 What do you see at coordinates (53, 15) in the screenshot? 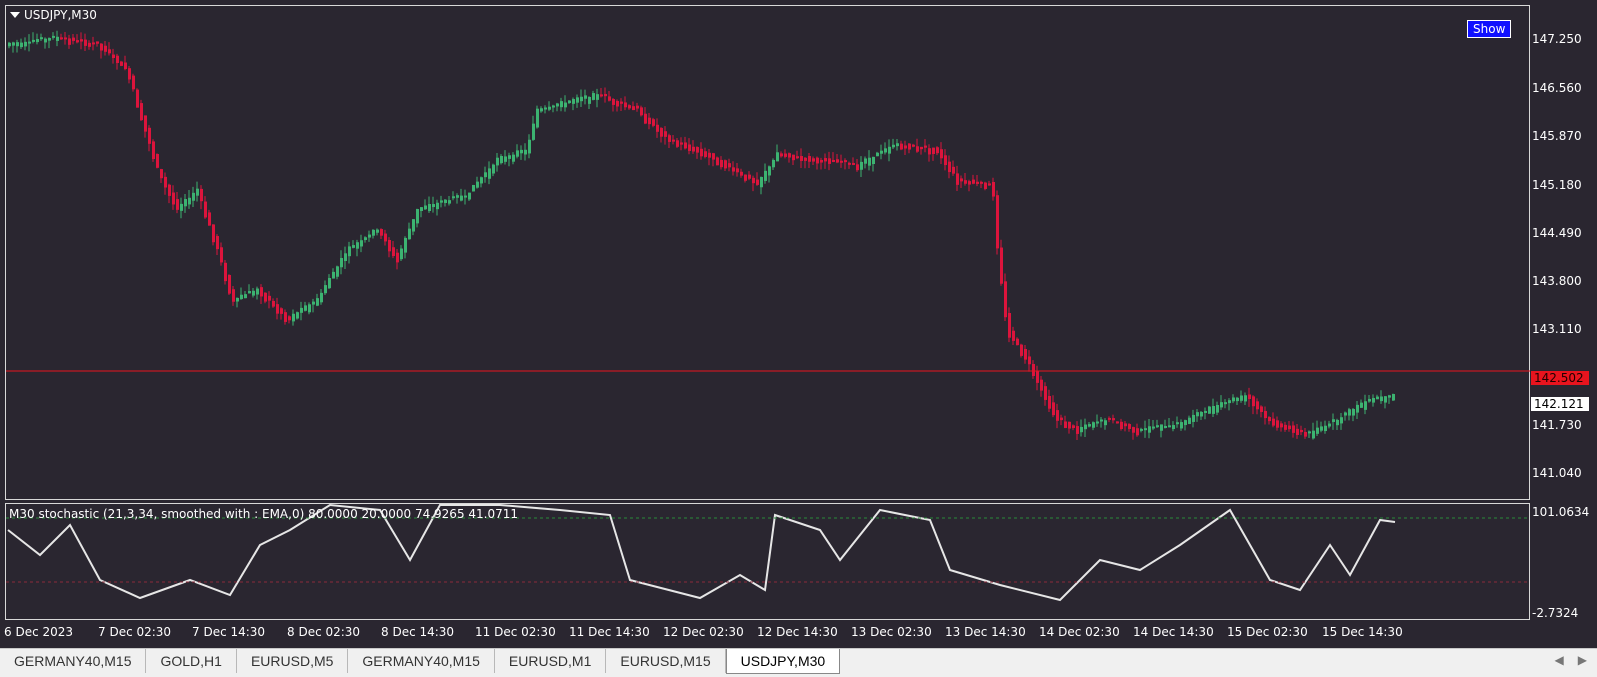
I see `symbol-title: USDJPY,M30` at bounding box center [53, 15].